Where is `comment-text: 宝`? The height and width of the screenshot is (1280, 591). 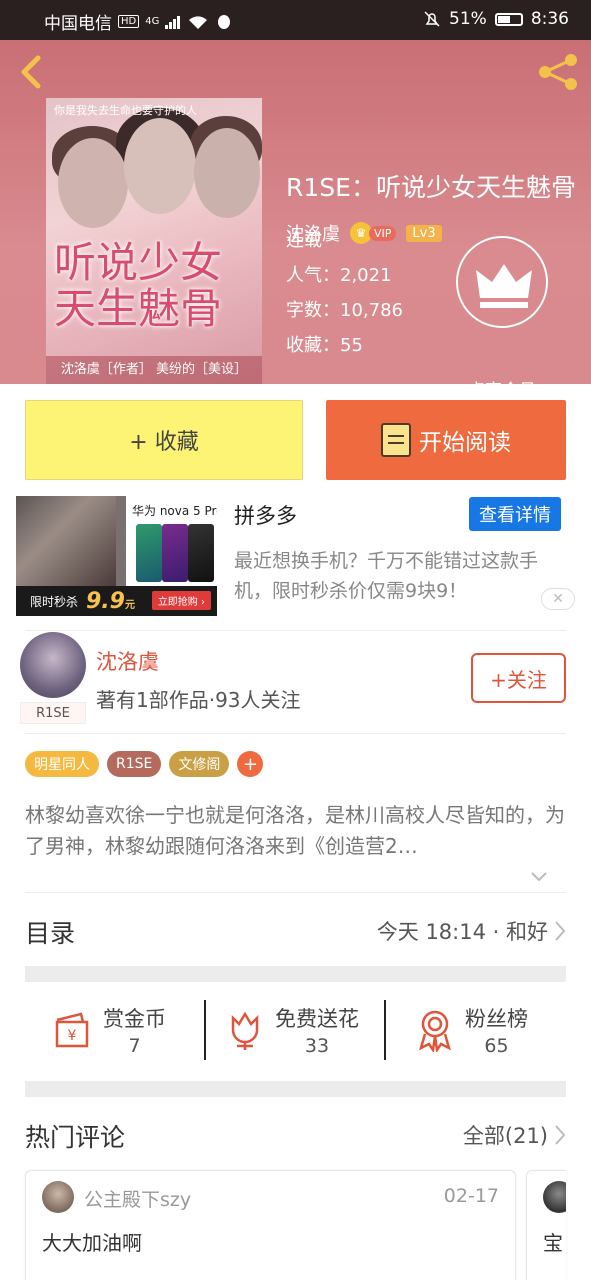
comment-text: 宝 is located at coordinates (553, 1243).